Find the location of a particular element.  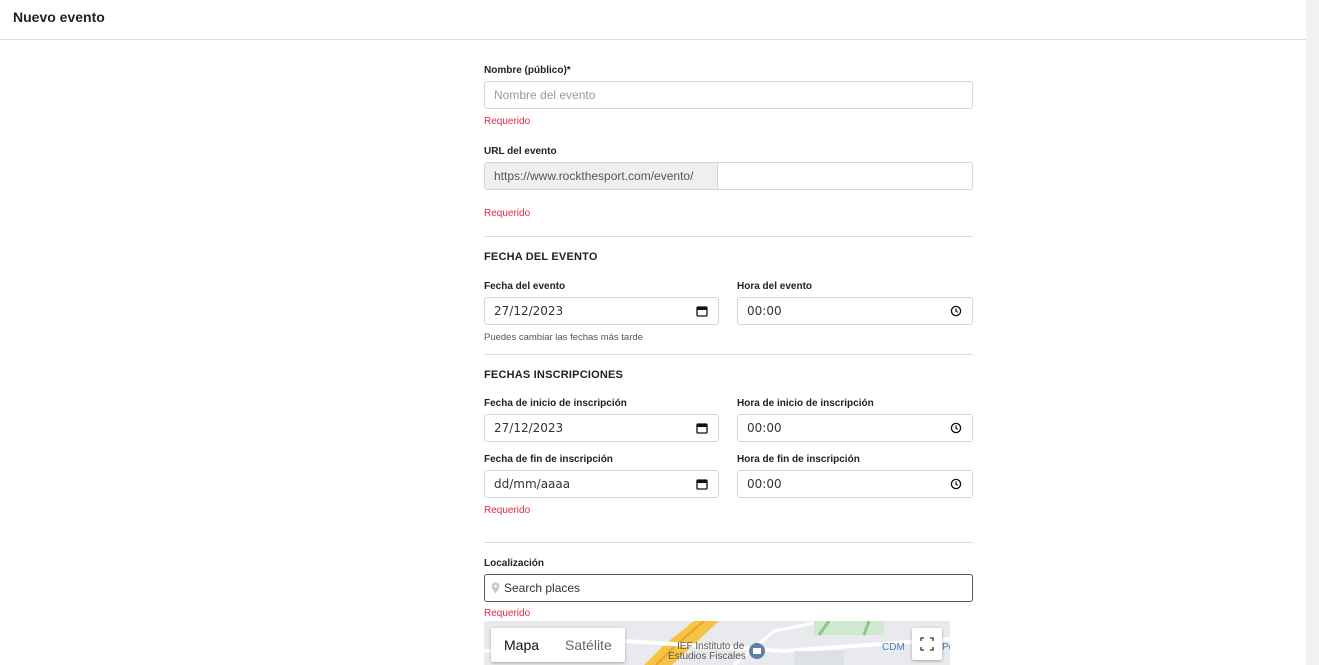

map-type-button-map: Mapa is located at coordinates (521, 645).